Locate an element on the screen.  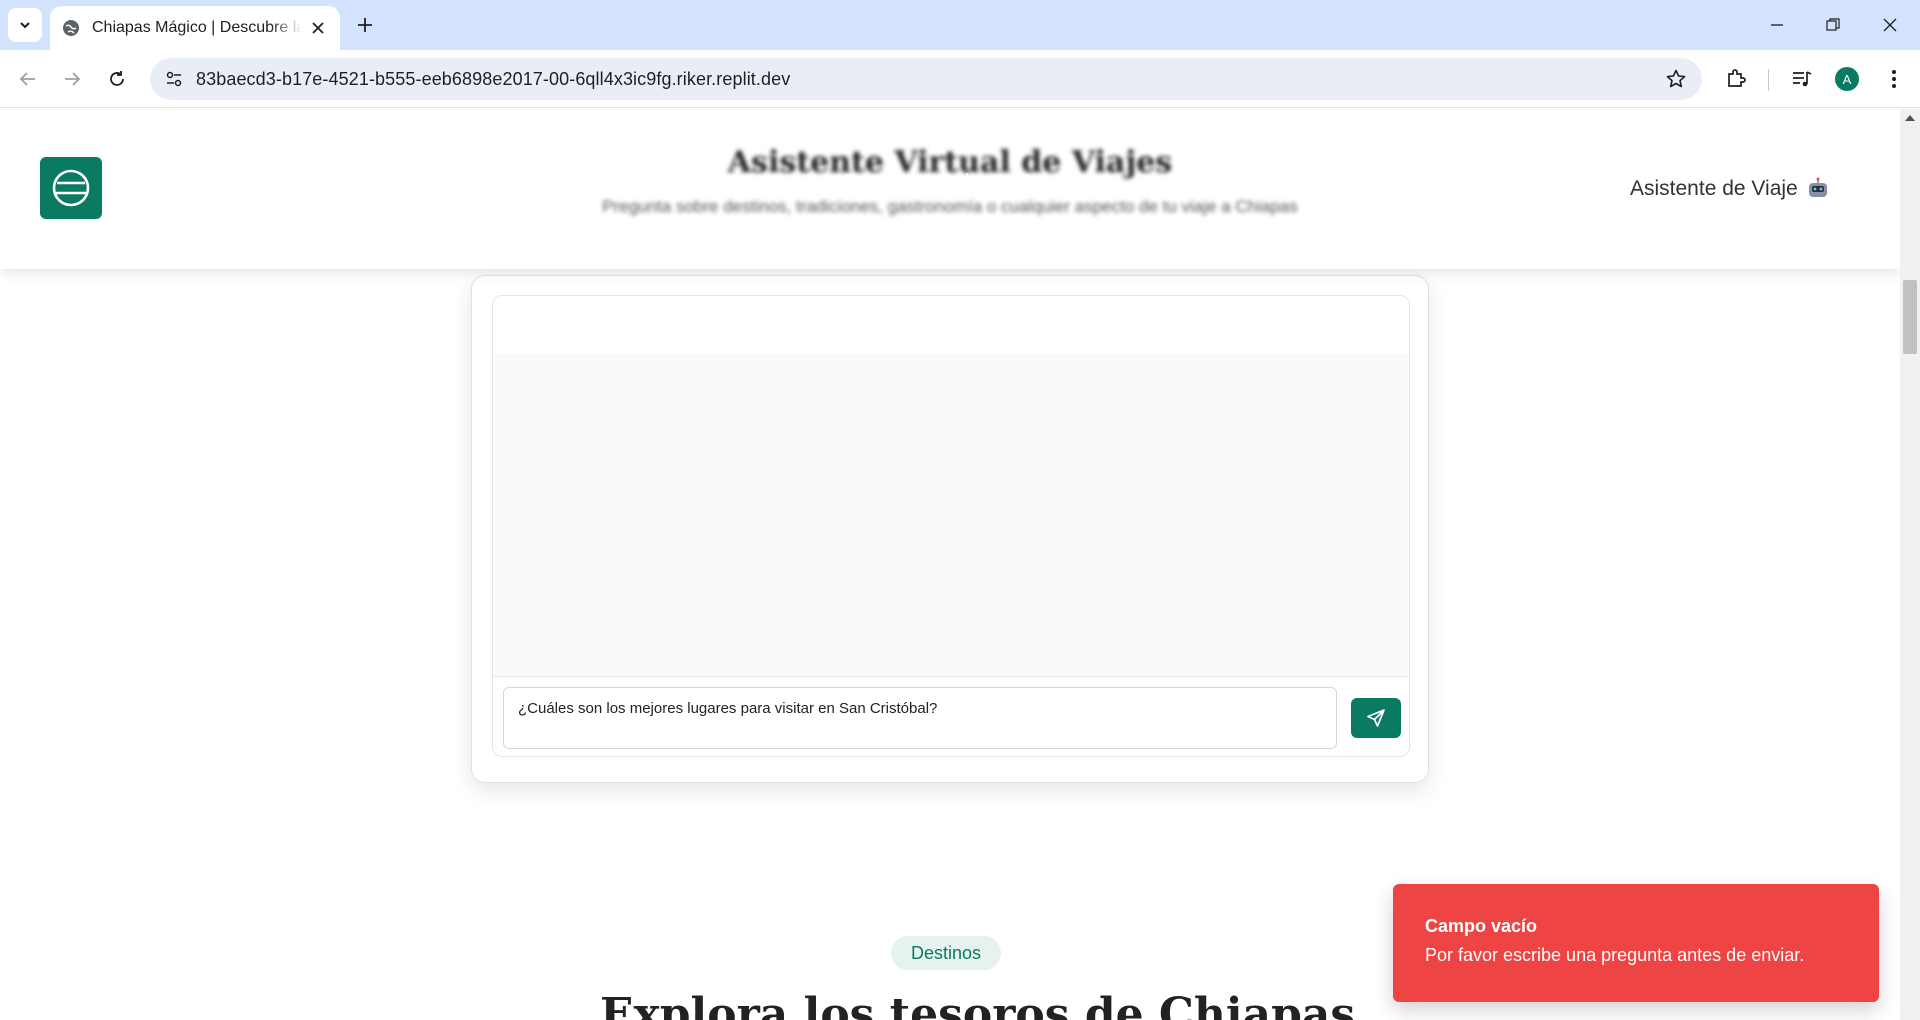
media-icon is located at coordinates (1802, 79).